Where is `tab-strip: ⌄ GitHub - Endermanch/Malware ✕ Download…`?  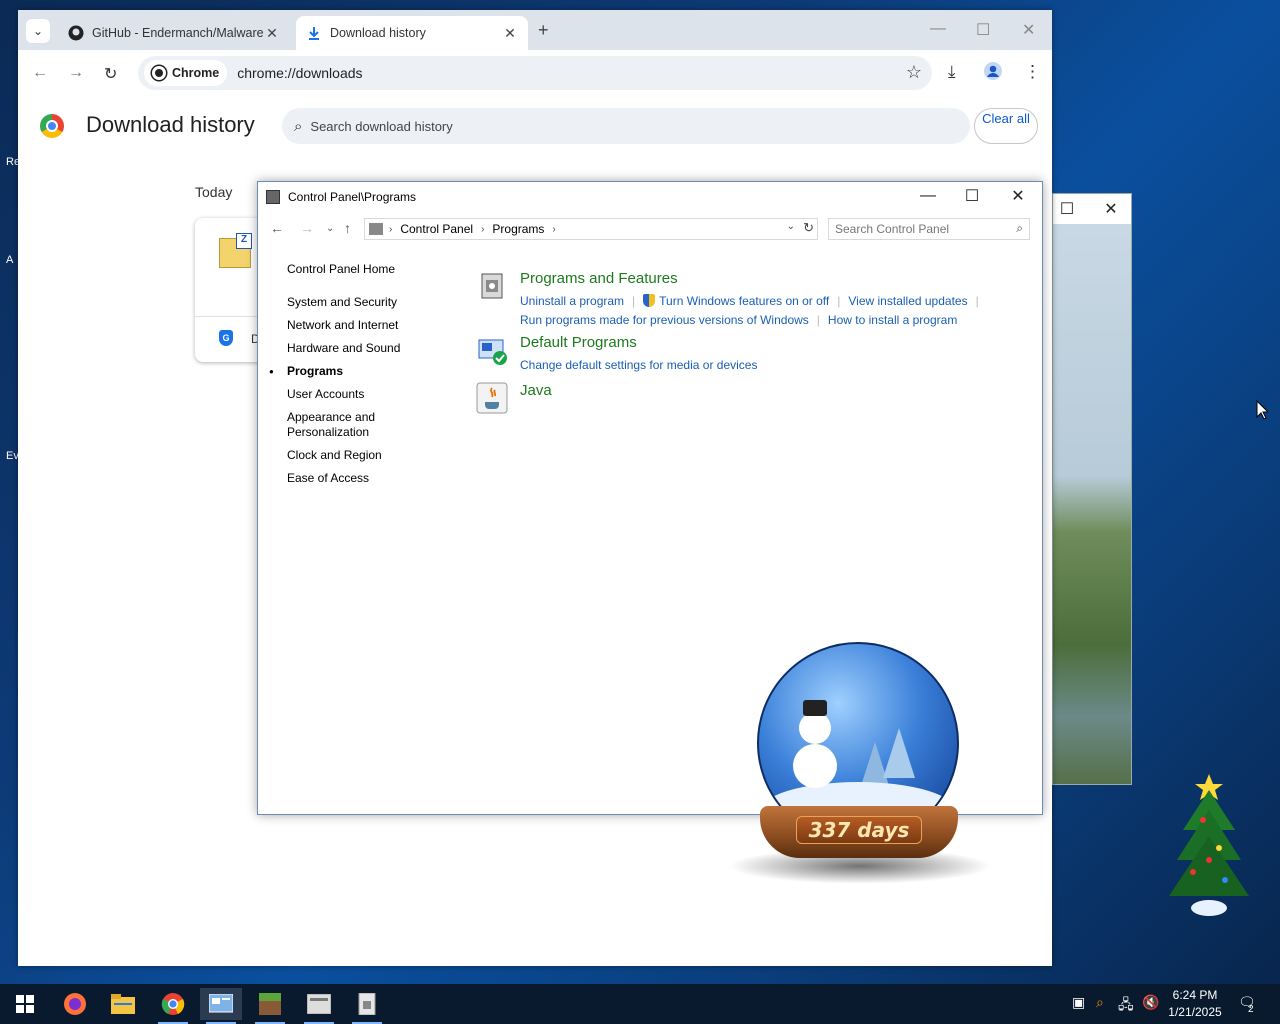 tab-strip: ⌄ GitHub - Endermanch/Malware ✕ Download… is located at coordinates (535, 30).